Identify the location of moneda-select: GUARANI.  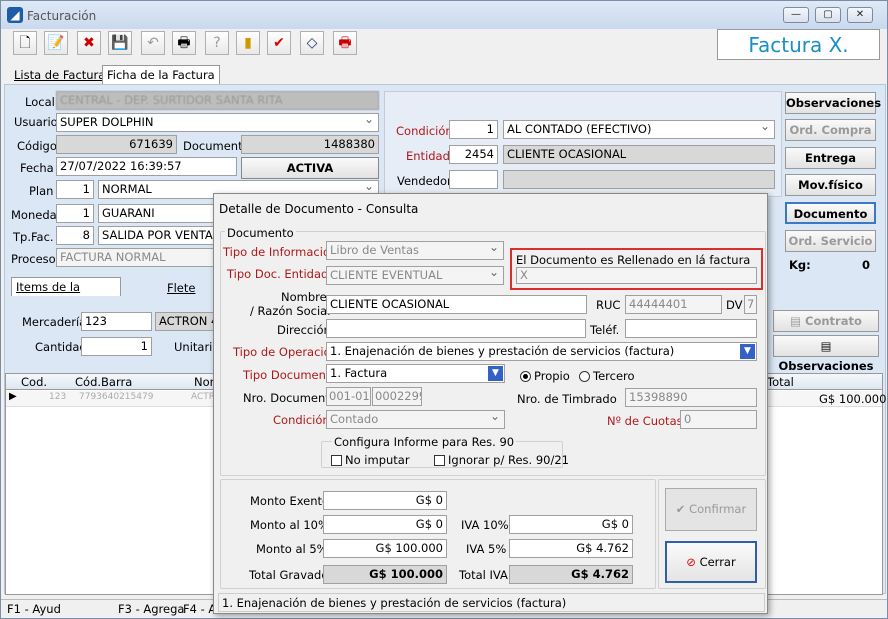
(157, 213).